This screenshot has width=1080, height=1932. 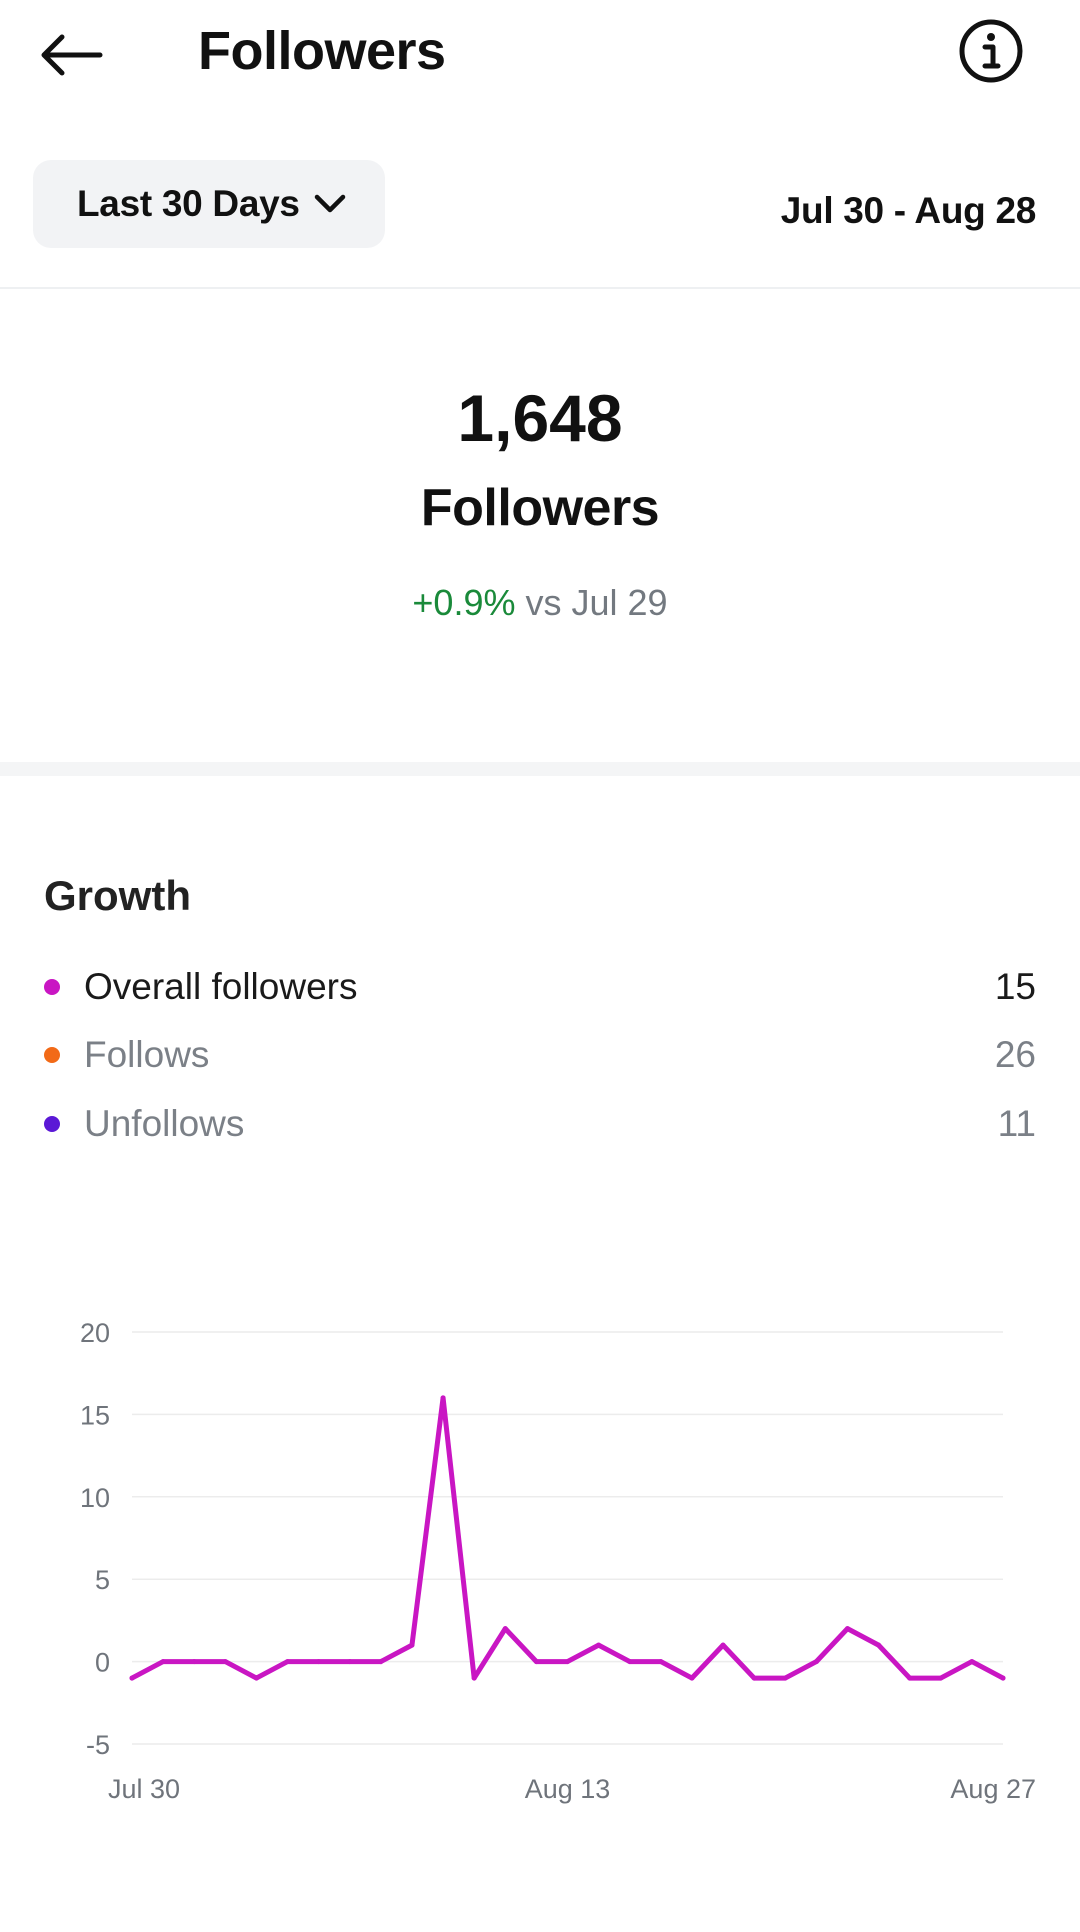 I want to click on x-tick-label: Jul 30, so click(x=144, y=1789).